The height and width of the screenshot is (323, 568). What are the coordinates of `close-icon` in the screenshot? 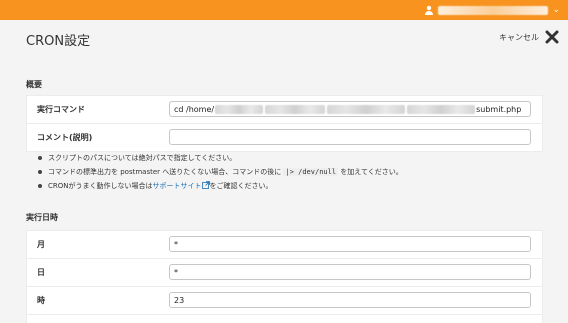 It's located at (552, 37).